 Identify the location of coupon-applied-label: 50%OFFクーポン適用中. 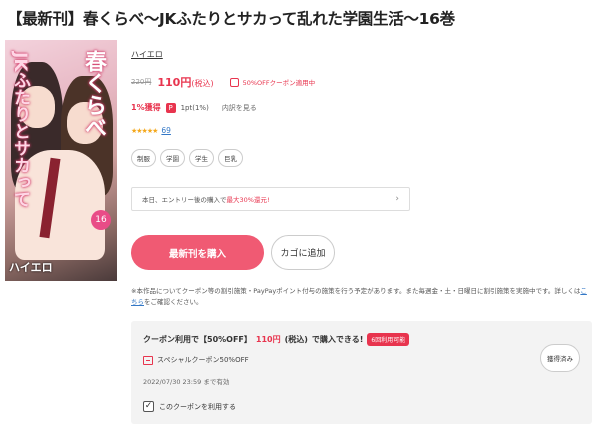
(279, 83).